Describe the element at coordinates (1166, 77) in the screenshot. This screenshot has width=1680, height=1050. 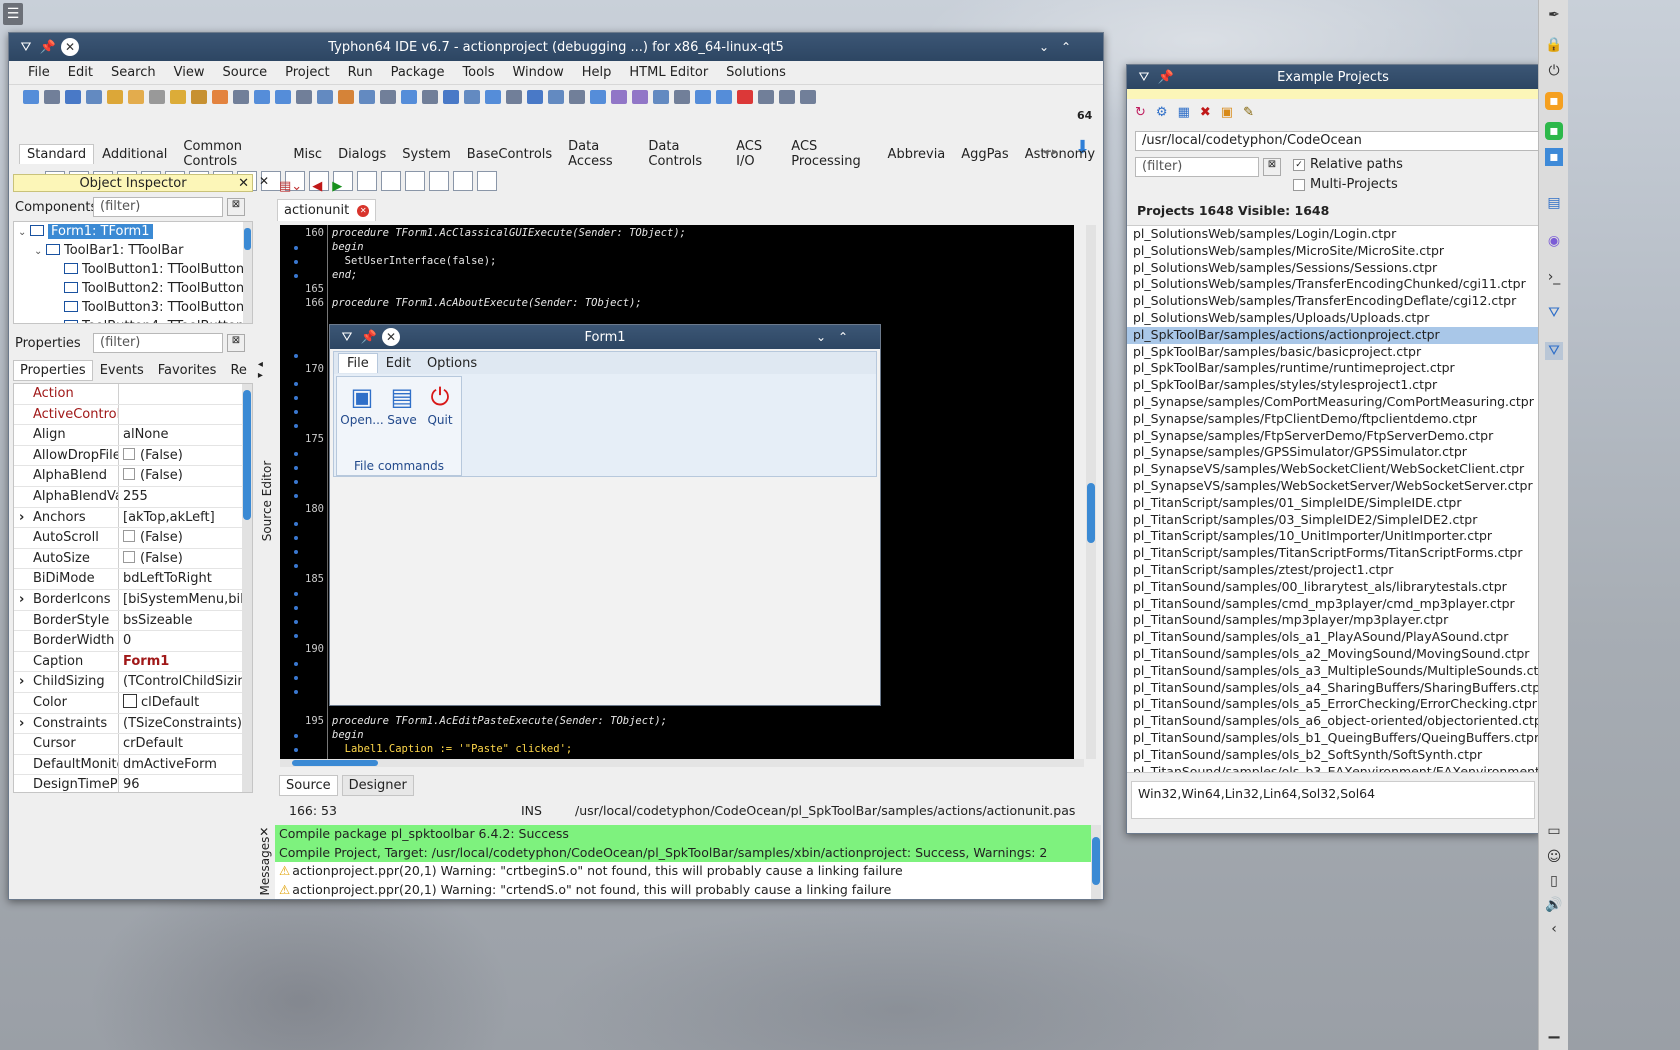
I see `examples-pin-icon: 📌` at that location.